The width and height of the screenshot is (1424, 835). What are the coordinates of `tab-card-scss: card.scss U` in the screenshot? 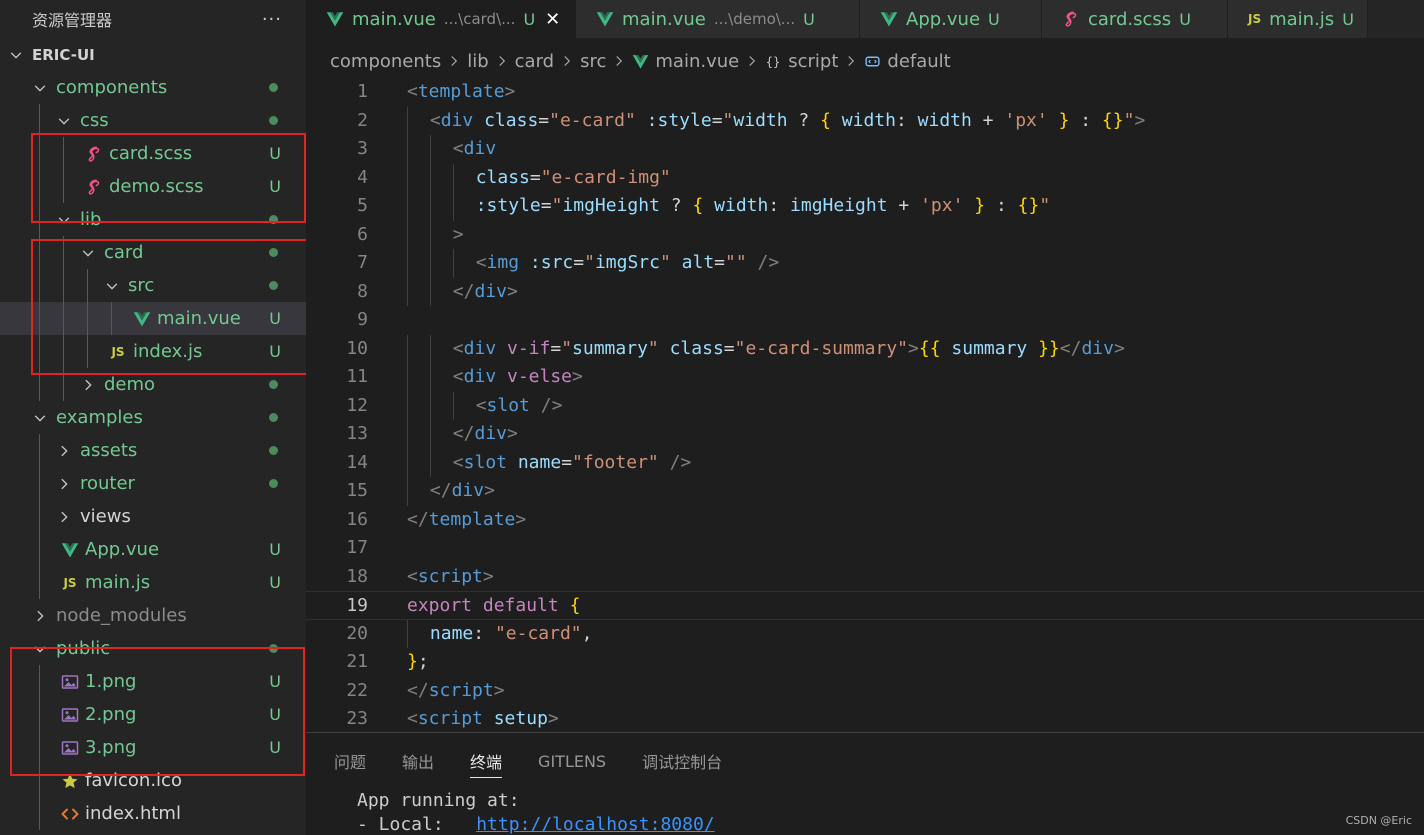 It's located at (1135, 19).